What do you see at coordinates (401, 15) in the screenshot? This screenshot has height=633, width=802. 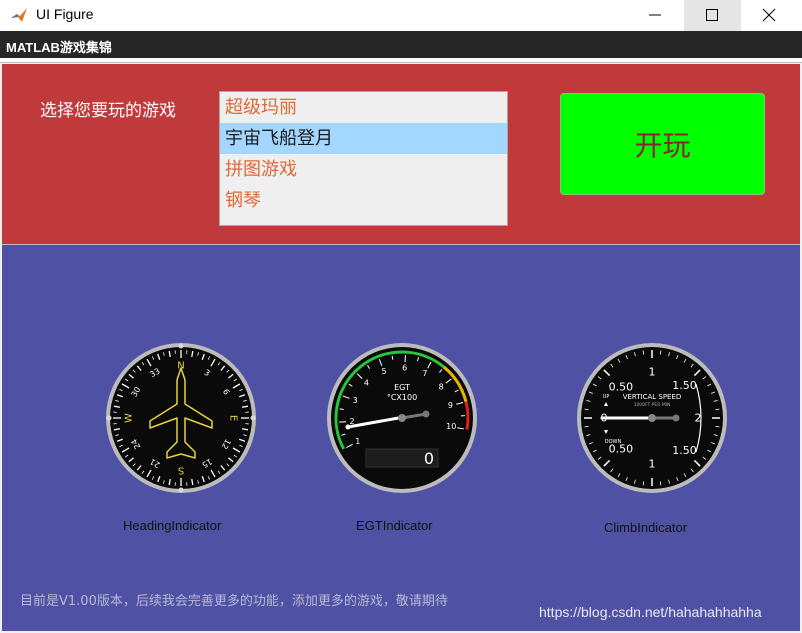 I see `window-titlebar: UI Figure` at bounding box center [401, 15].